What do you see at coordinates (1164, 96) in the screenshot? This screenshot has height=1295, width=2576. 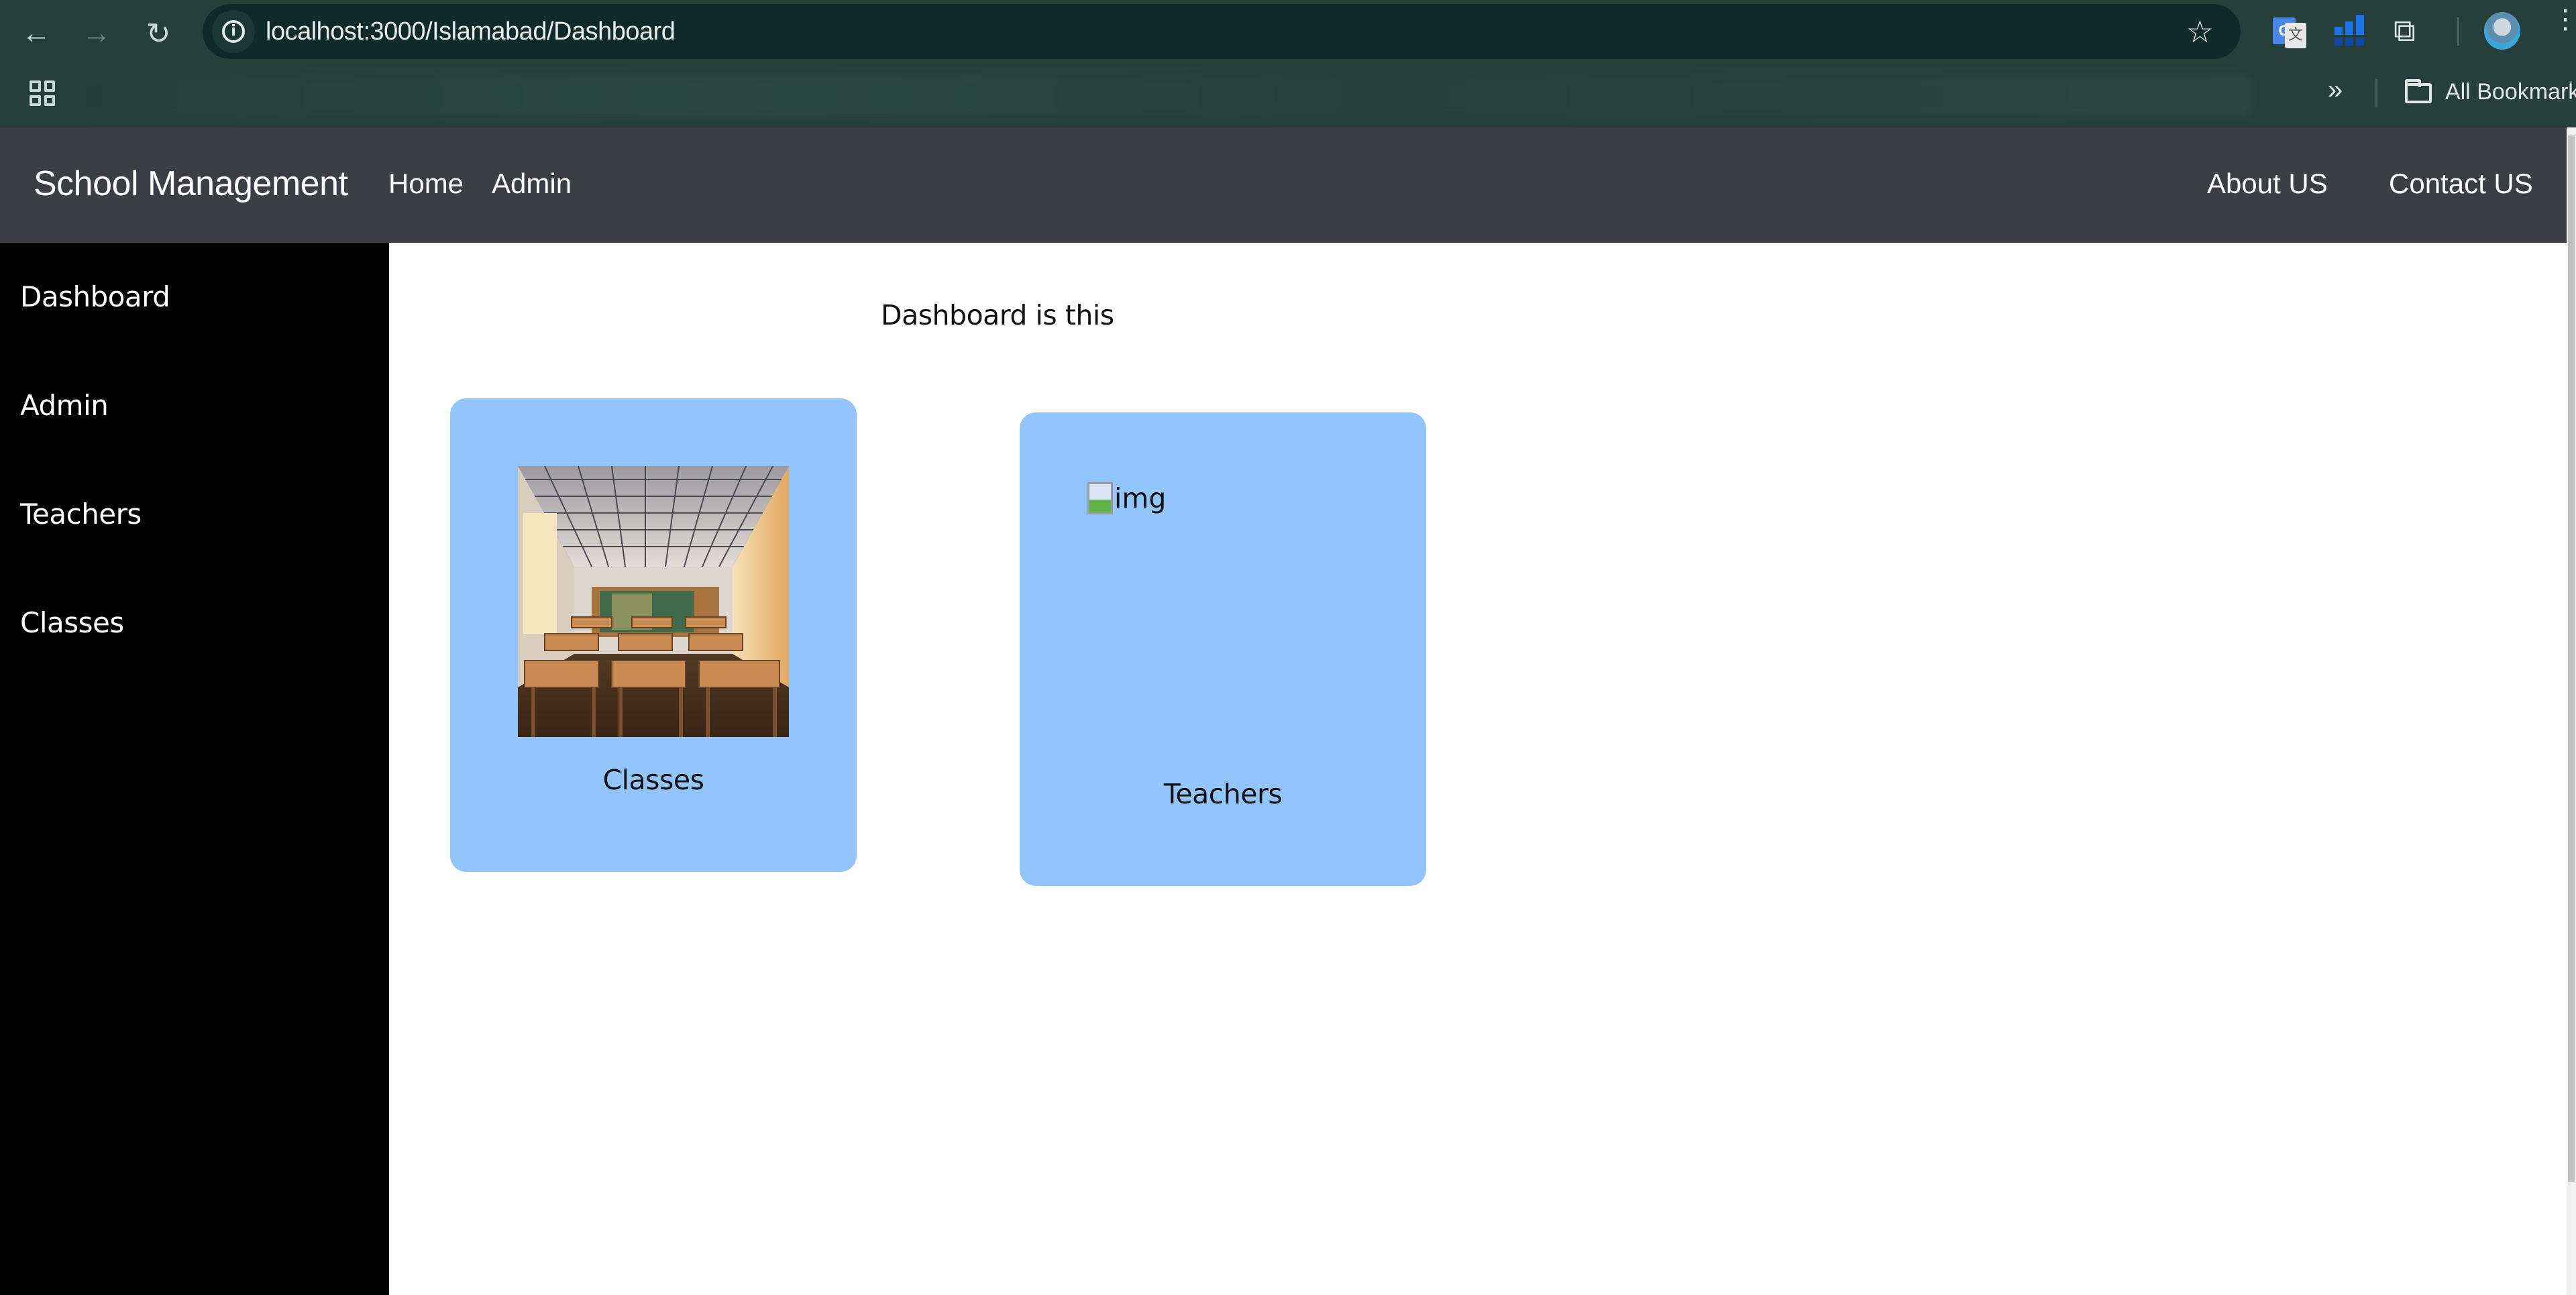 I see `blurred-bookmarks` at bounding box center [1164, 96].